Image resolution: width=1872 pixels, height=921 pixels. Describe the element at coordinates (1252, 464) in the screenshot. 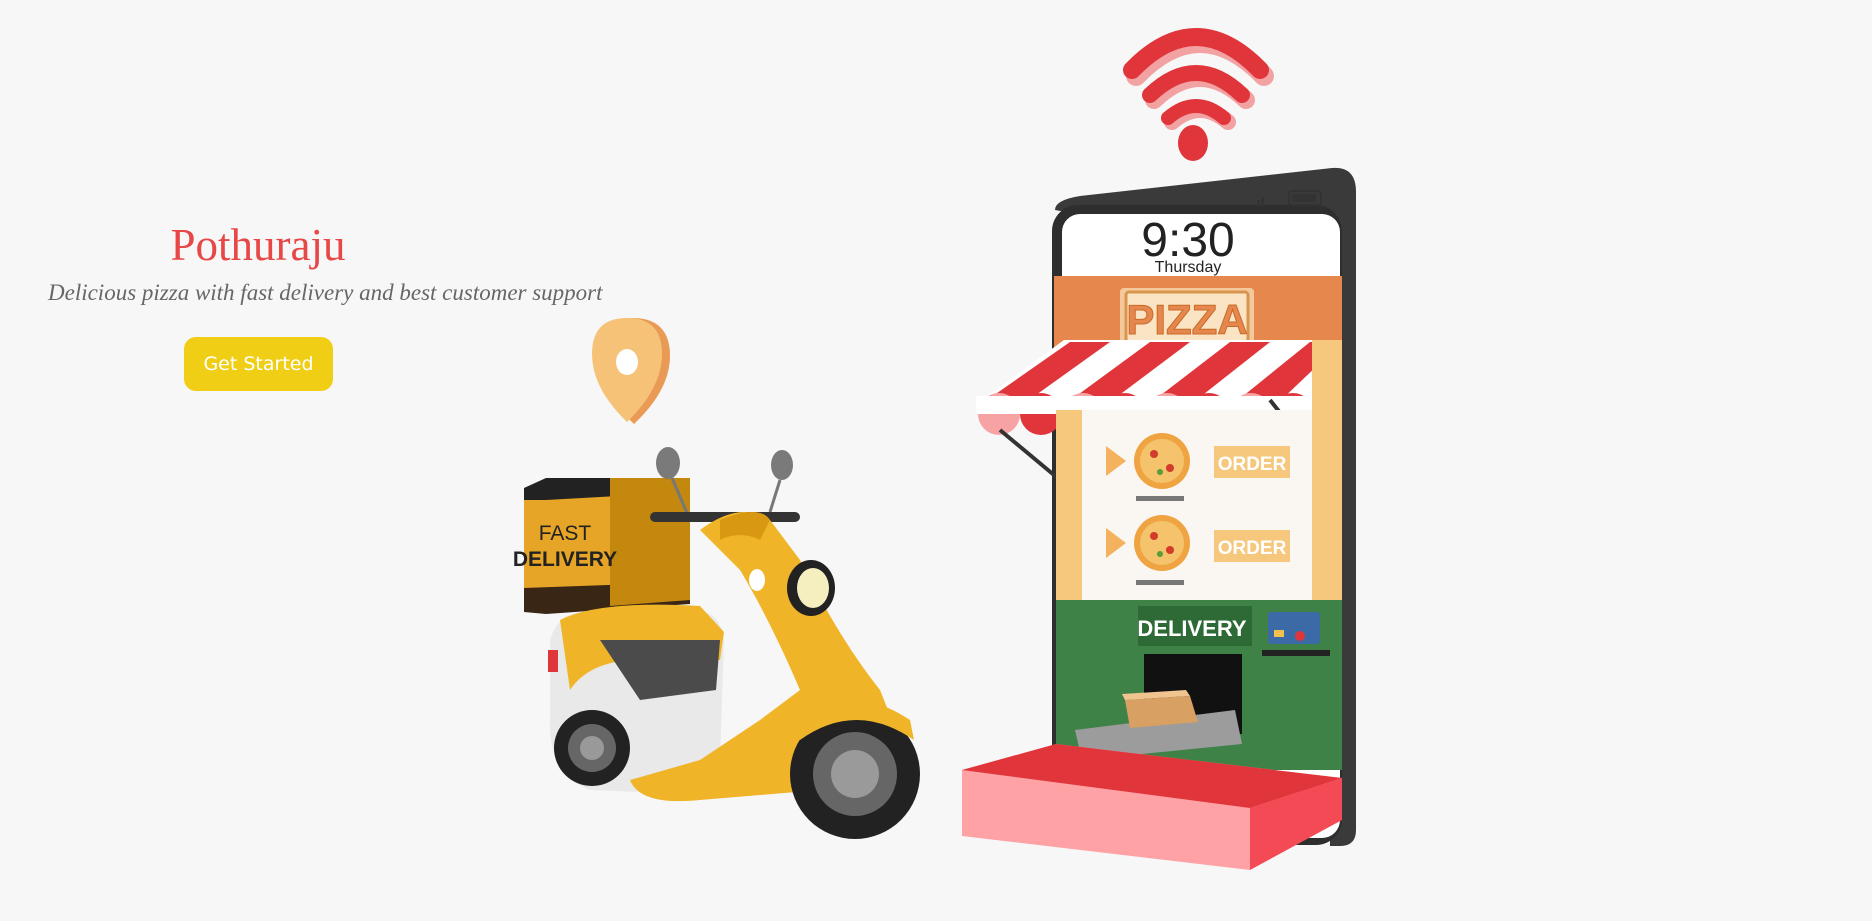

I see `order-label-1: ORDER` at that location.